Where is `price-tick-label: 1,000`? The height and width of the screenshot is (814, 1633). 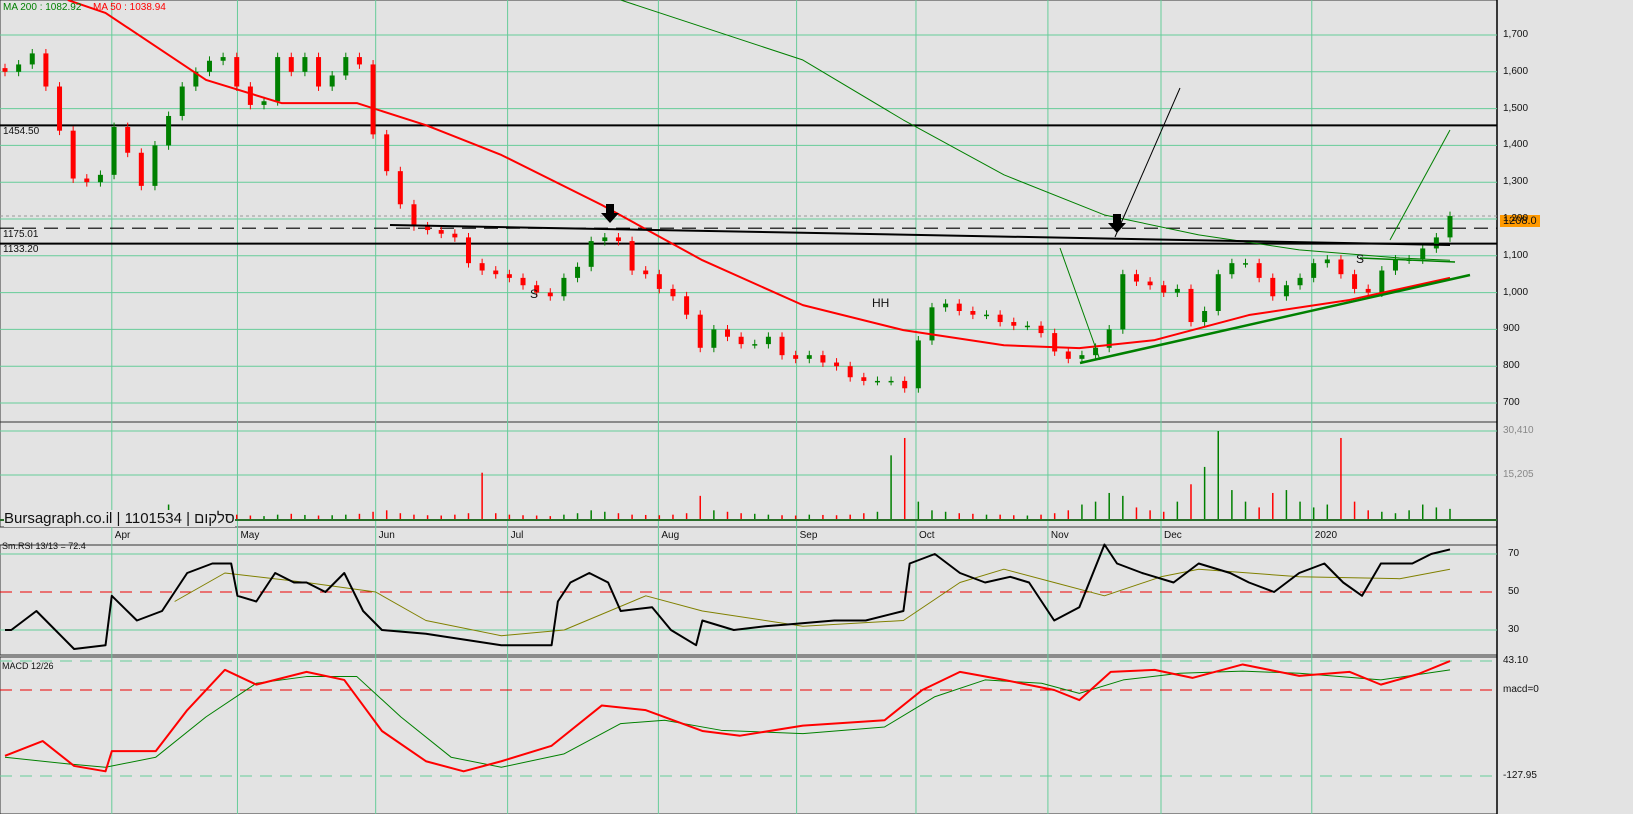
price-tick-label: 1,000 is located at coordinates (1516, 292).